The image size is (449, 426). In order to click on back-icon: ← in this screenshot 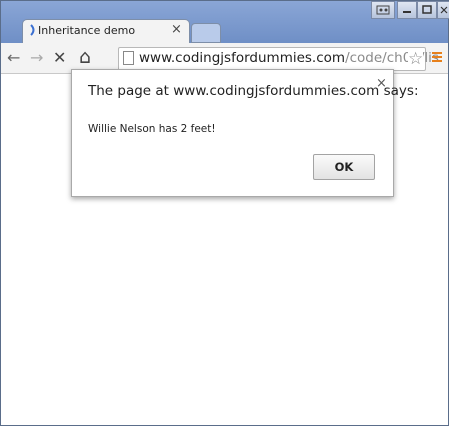, I will do `click(13, 57)`.